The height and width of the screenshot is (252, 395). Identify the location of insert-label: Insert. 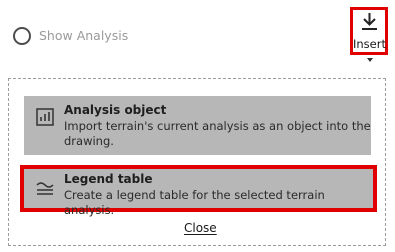
(369, 44).